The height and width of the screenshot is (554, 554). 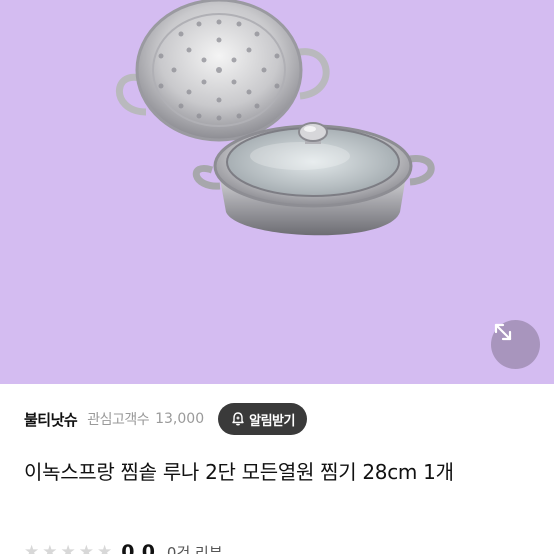 What do you see at coordinates (515, 344) in the screenshot?
I see `expand-image-button` at bounding box center [515, 344].